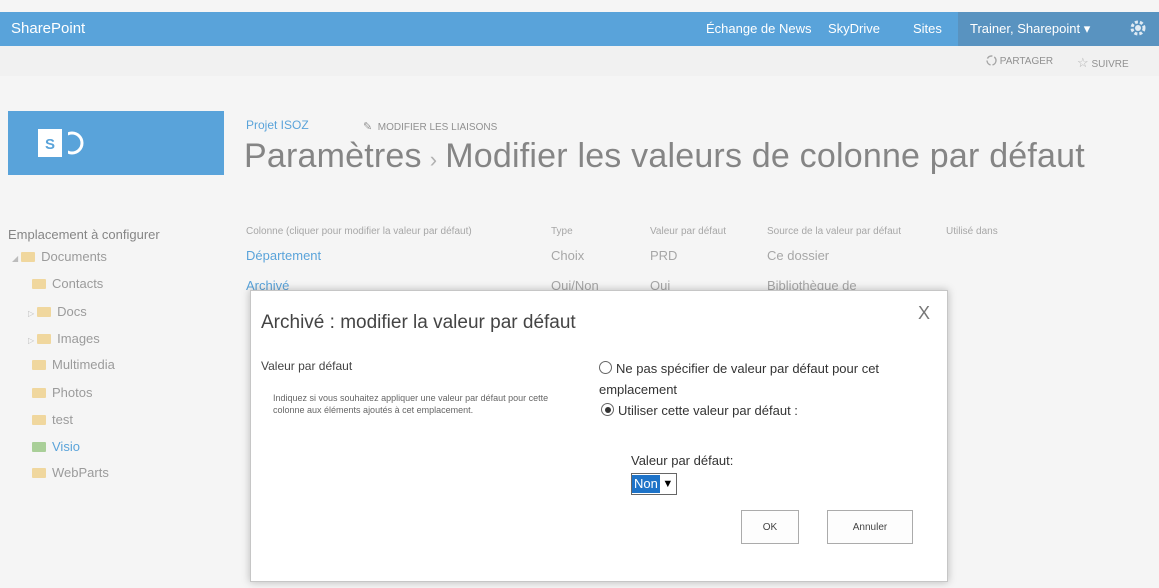  What do you see at coordinates (770, 527) in the screenshot?
I see `ok-button: OK` at bounding box center [770, 527].